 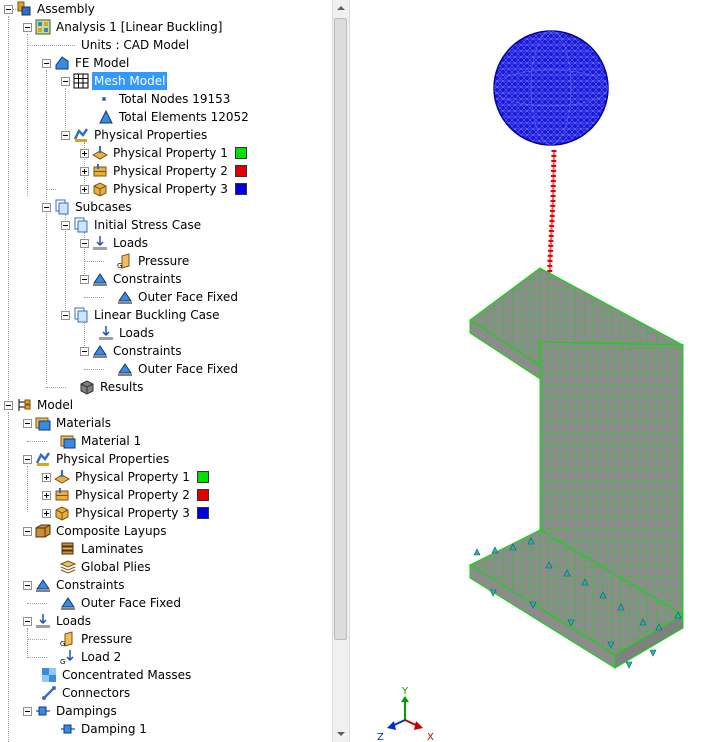 I want to click on tree-item-laminates: Laminates, so click(x=102, y=549).